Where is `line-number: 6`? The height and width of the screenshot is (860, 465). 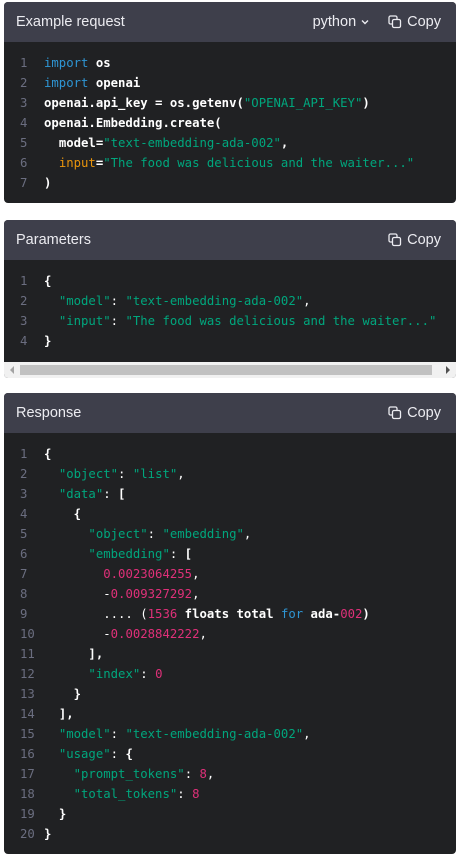
line-number: 6 is located at coordinates (24, 163).